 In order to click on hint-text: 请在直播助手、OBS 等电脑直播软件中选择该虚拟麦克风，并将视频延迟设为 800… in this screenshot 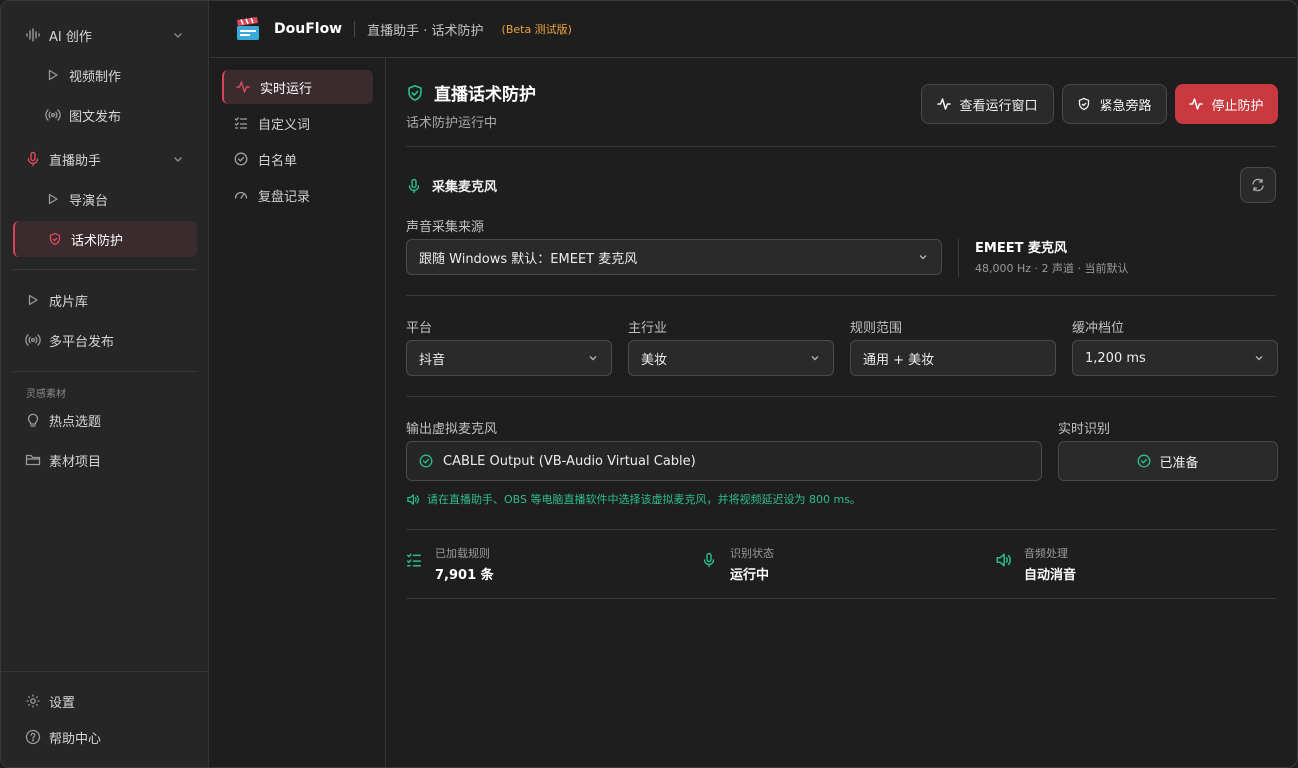, I will do `click(644, 499)`.